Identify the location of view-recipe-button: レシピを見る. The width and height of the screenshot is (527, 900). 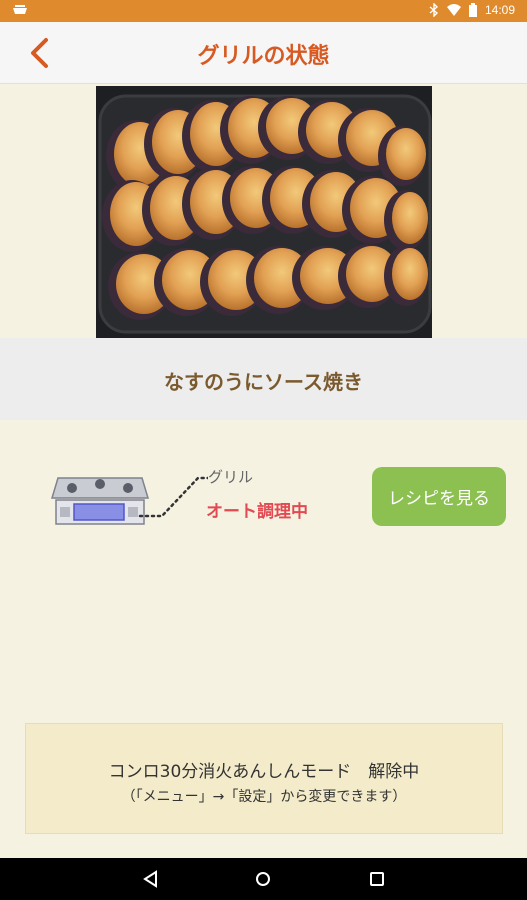
(439, 496).